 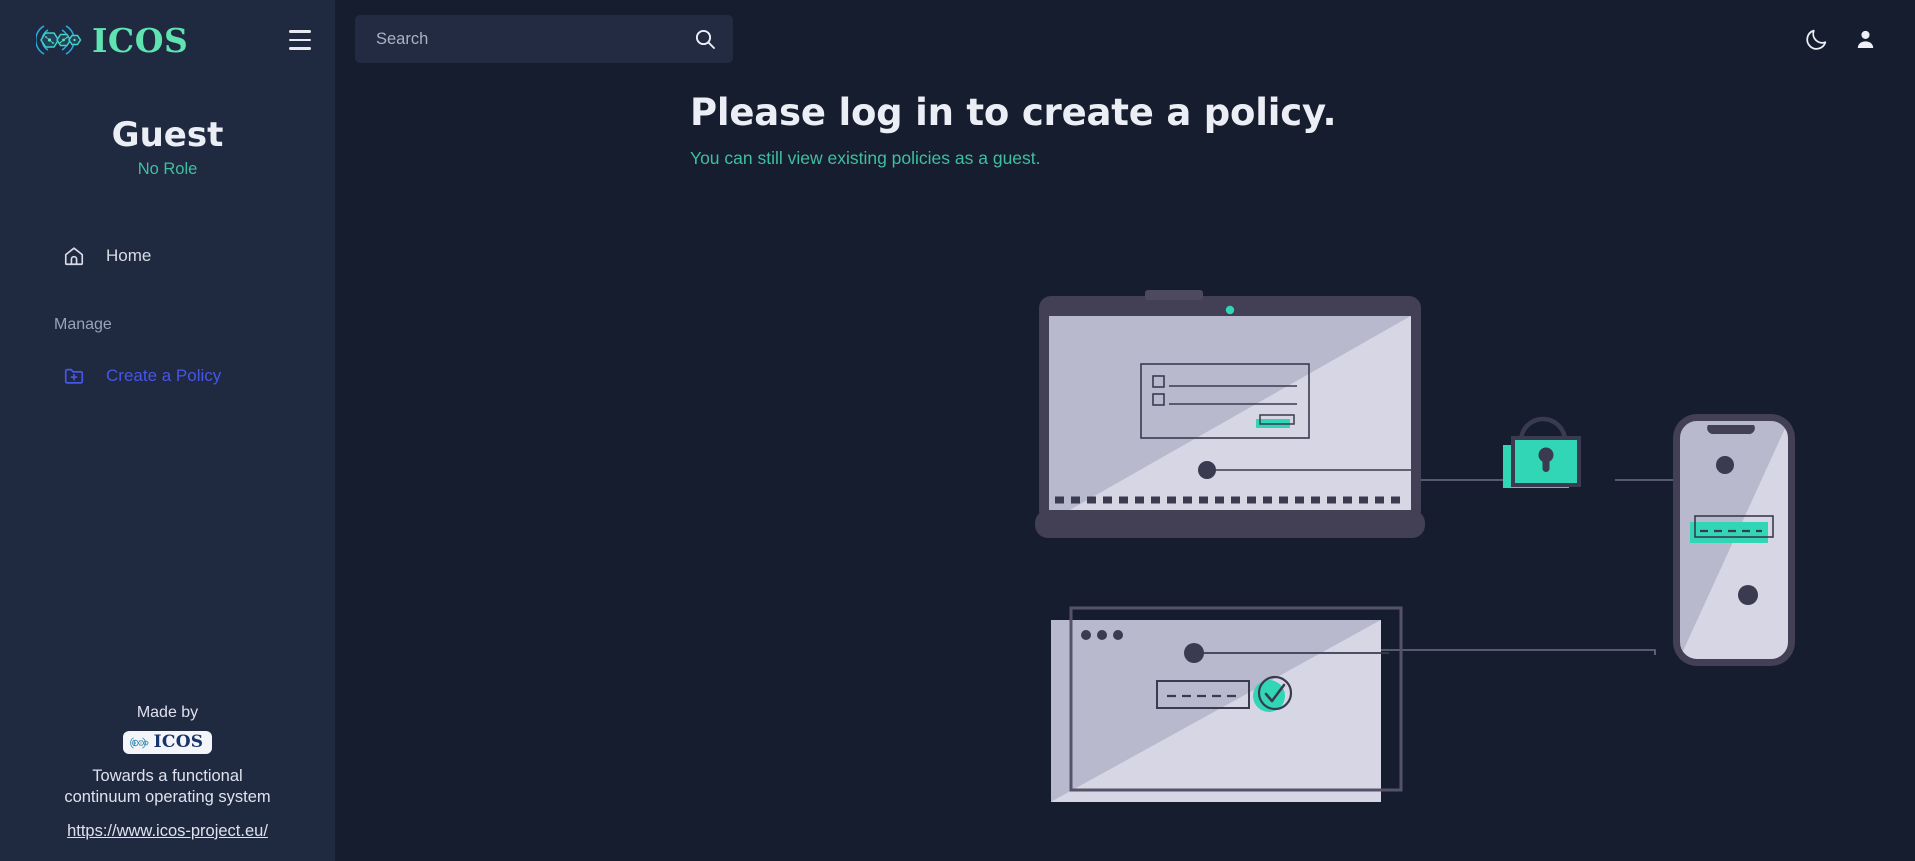 I want to click on phone-connector-dot-bottom, so click(x=1748, y=595).